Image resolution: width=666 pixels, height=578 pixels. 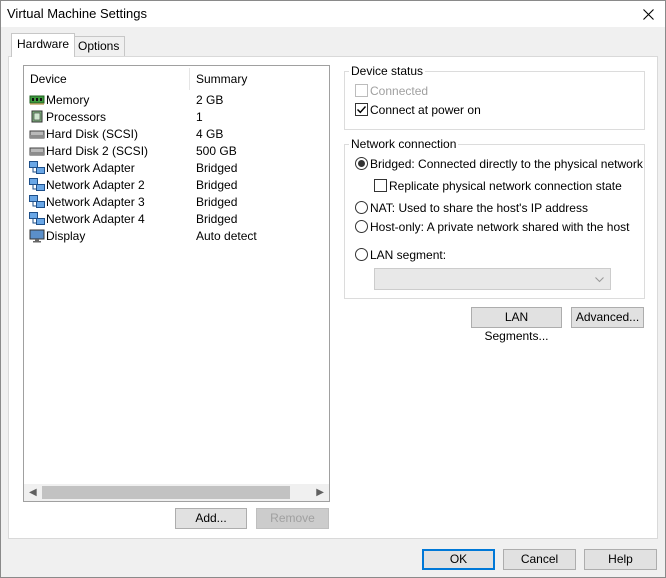 I want to click on device-row-hard-disk: Hard Disk (SCSI) 4 GB, so click(x=177, y=134).